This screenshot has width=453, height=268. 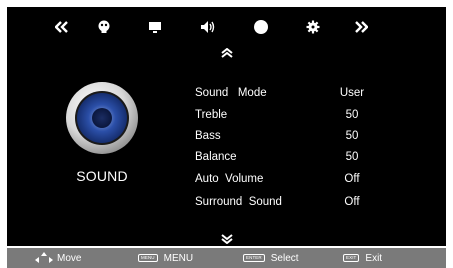 I want to click on screen-icon, so click(x=155, y=27).